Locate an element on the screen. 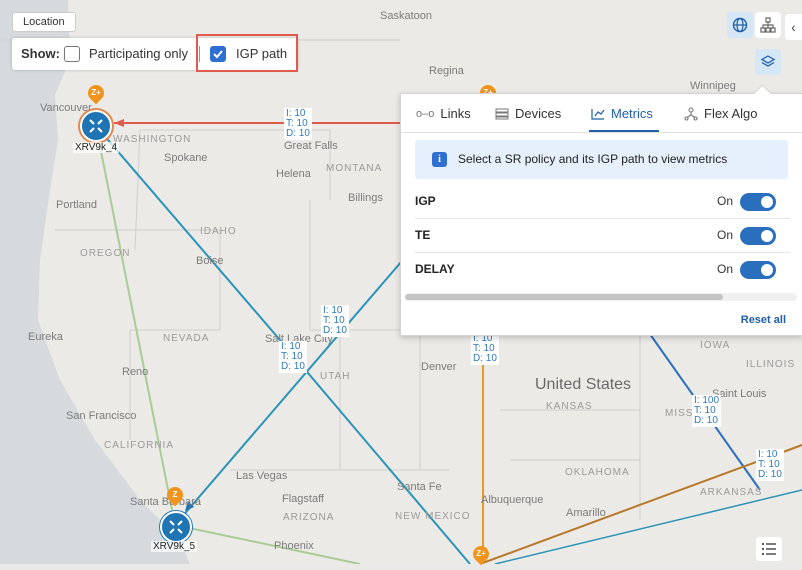 The image size is (802, 570). metric-name: IGP is located at coordinates (425, 201).